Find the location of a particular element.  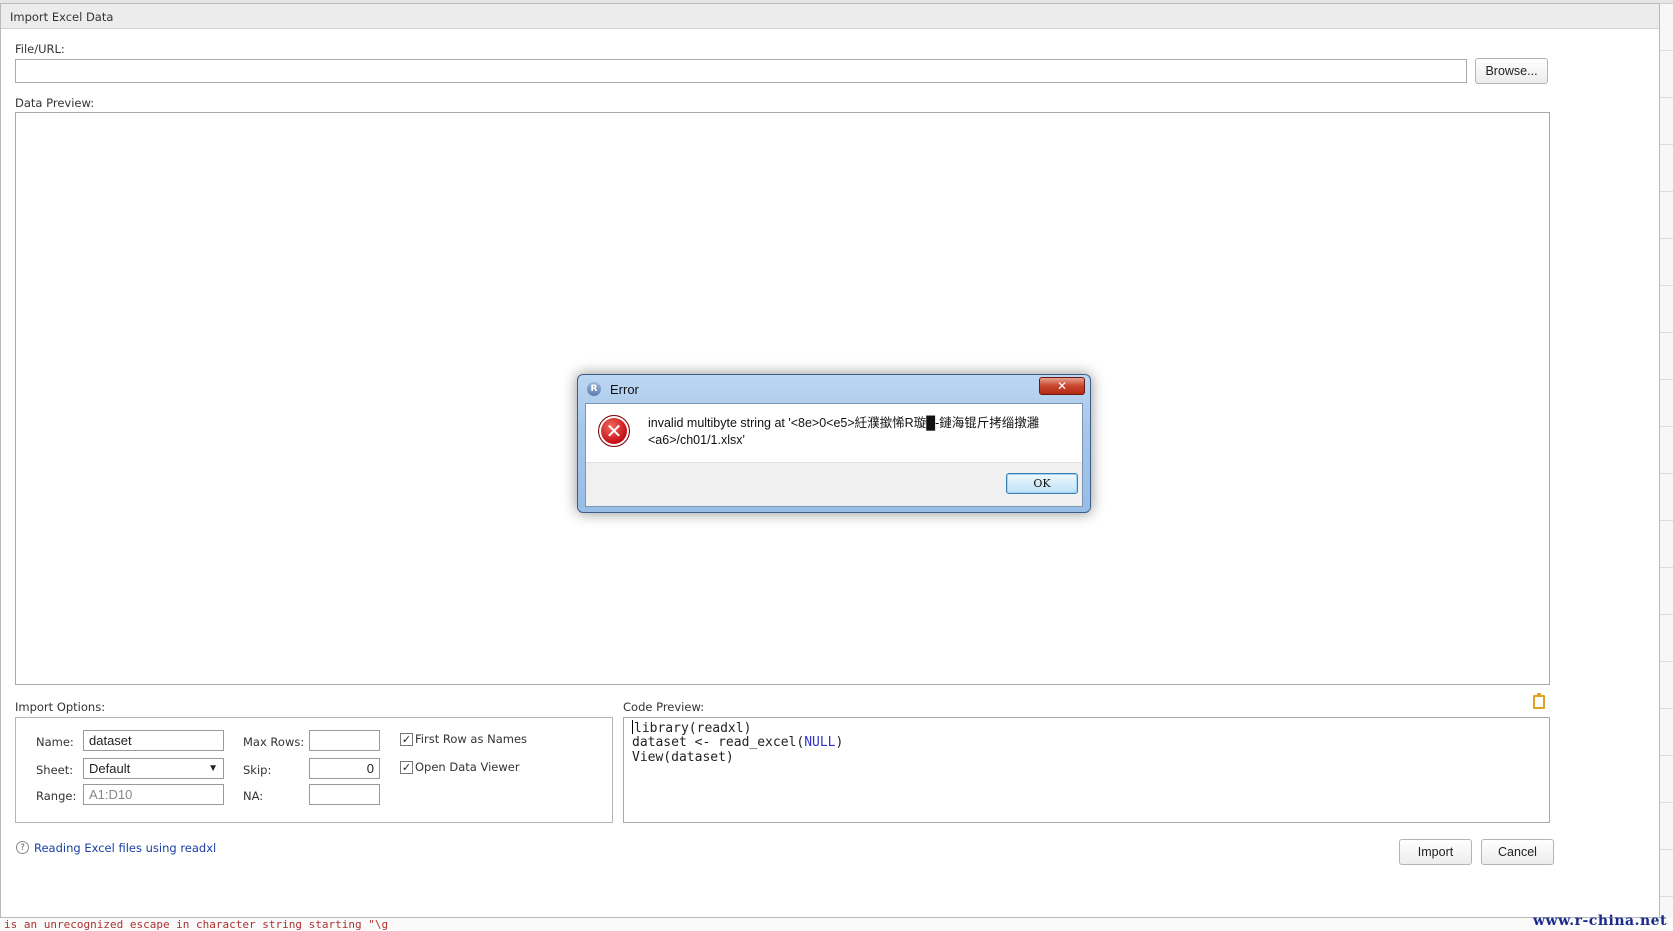

watermark-text: www.r-china.net is located at coordinates (1599, 921).